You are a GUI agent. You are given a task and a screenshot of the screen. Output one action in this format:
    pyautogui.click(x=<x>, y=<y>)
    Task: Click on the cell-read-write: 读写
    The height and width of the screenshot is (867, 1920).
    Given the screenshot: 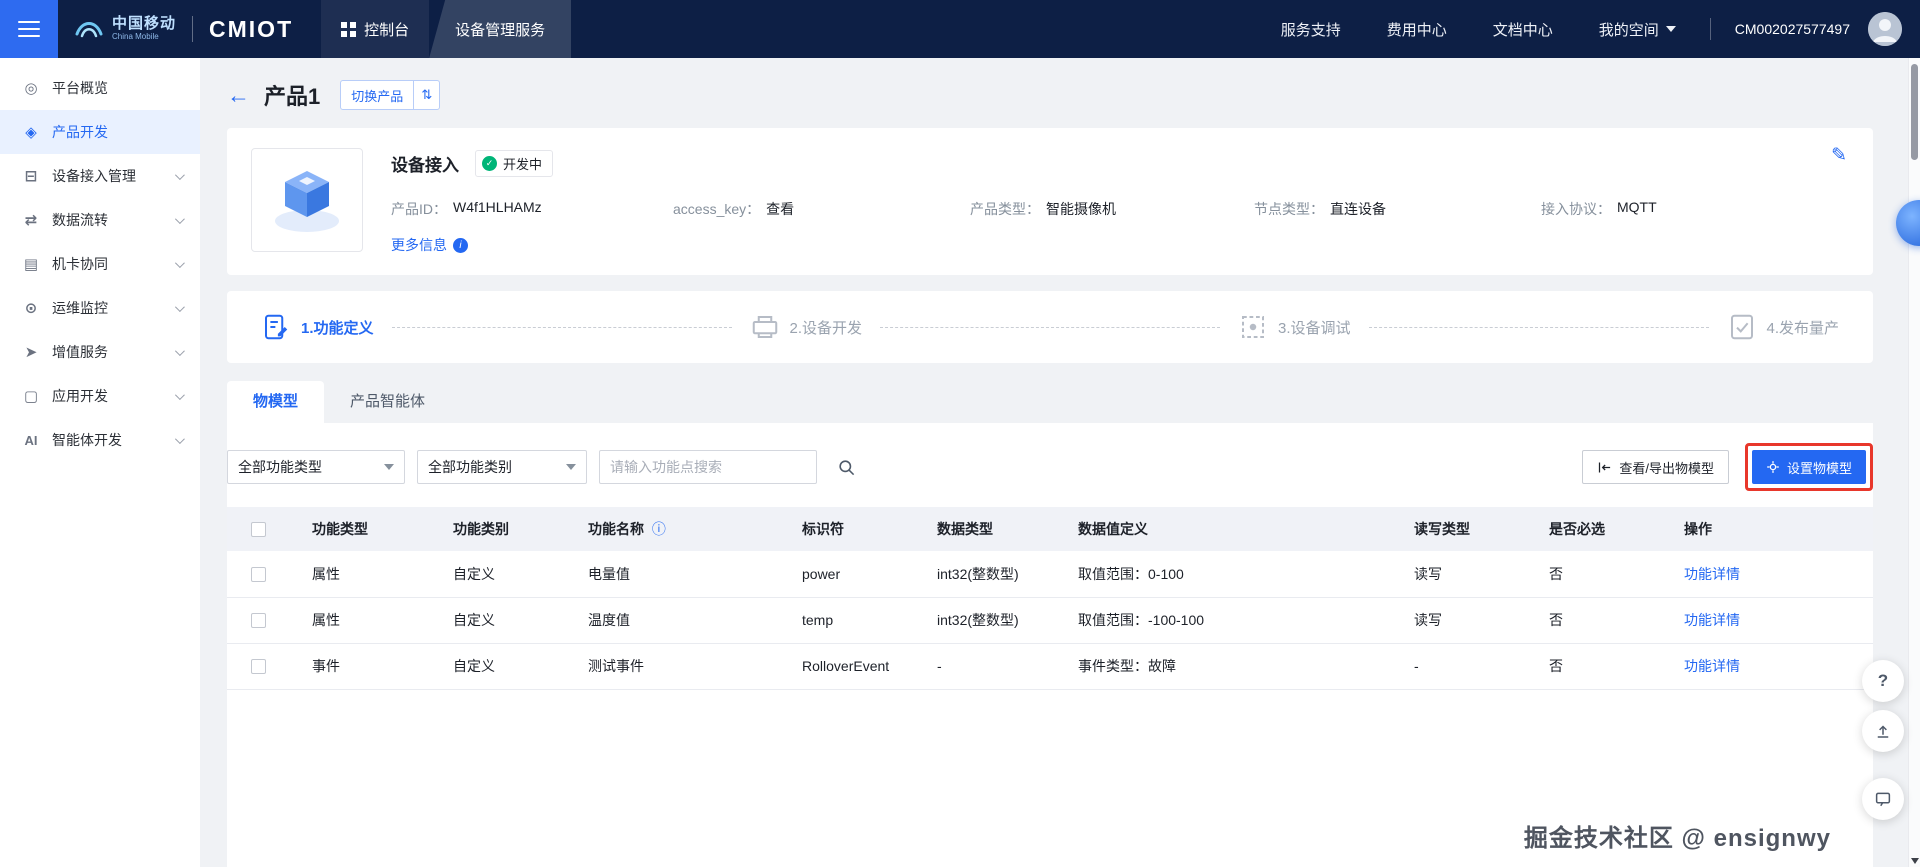 What is the action you would take?
    pyautogui.click(x=1465, y=574)
    